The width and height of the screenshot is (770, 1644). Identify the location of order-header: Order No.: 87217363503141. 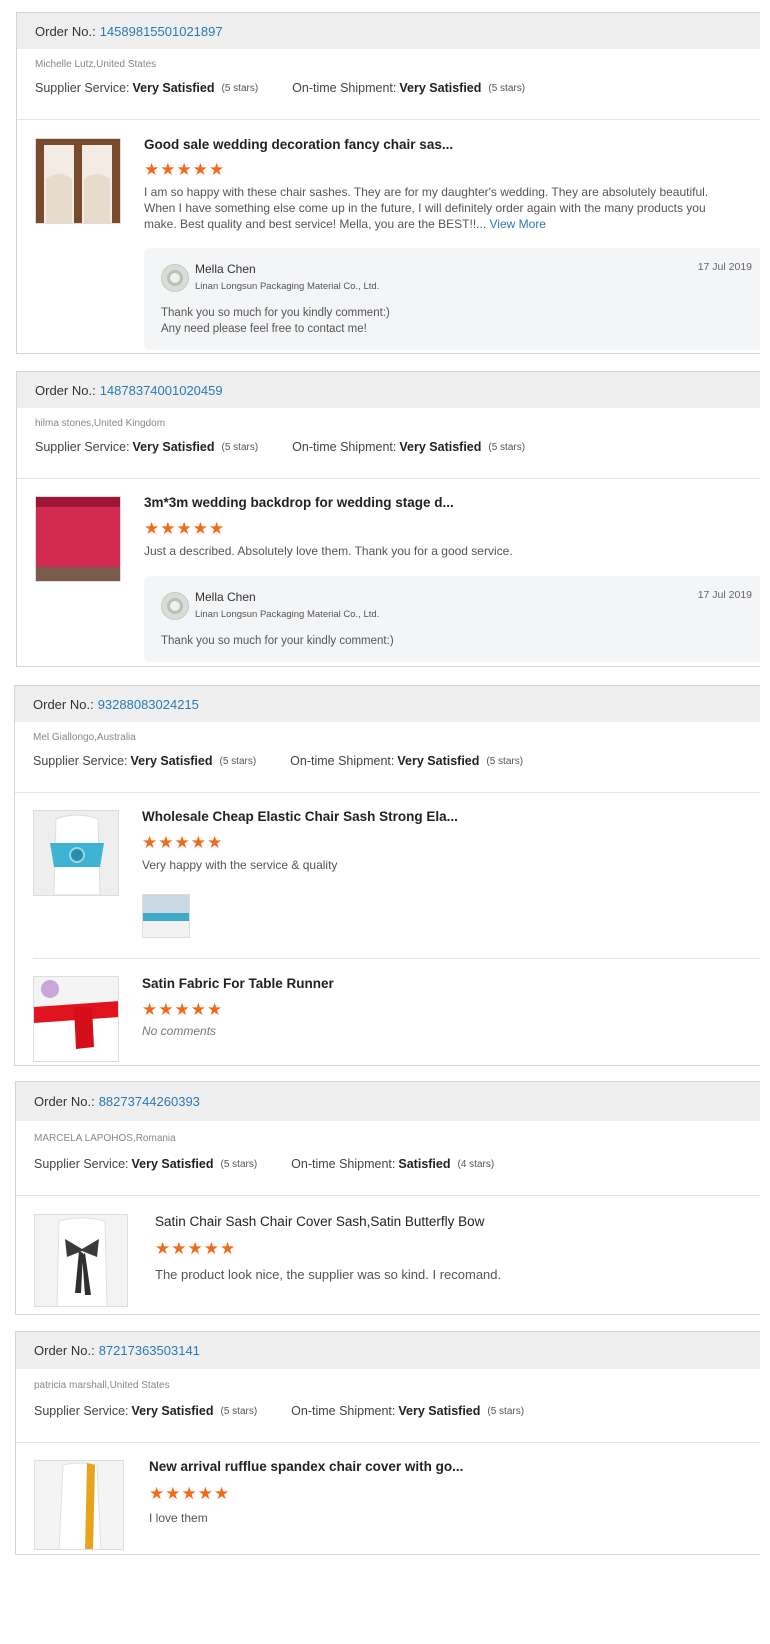
(388, 1350).